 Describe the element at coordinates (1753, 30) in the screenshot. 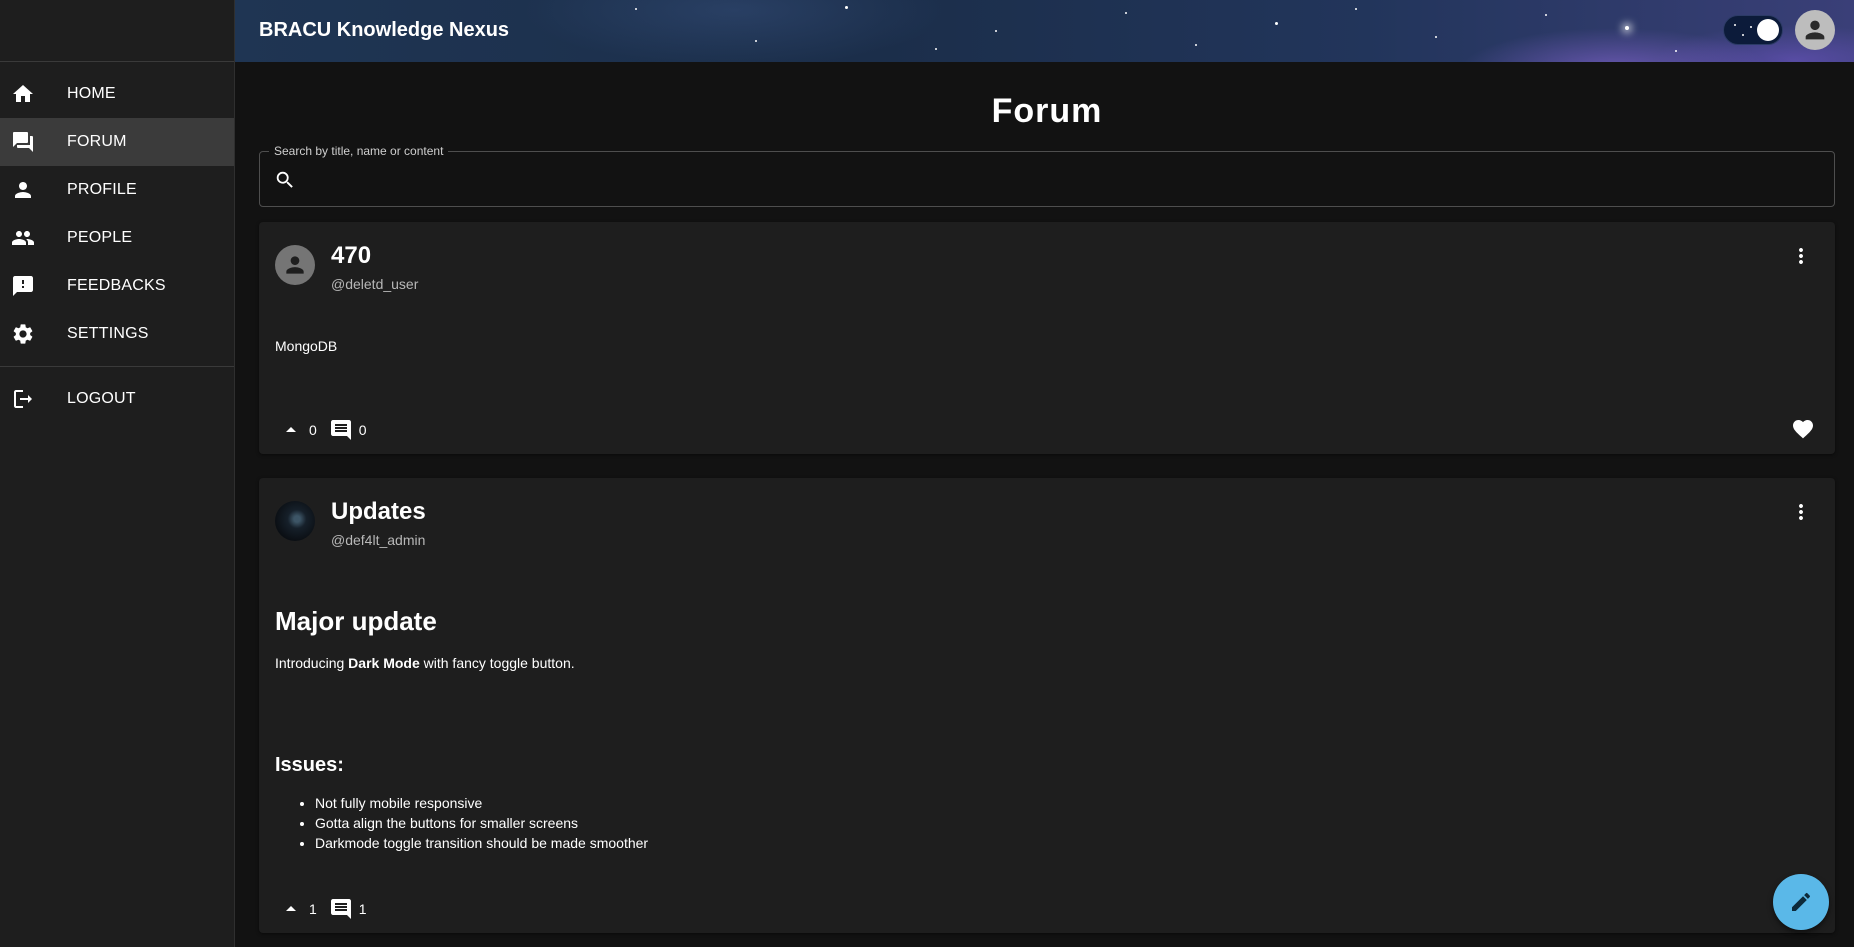

I see `dark-mode-toggle` at that location.